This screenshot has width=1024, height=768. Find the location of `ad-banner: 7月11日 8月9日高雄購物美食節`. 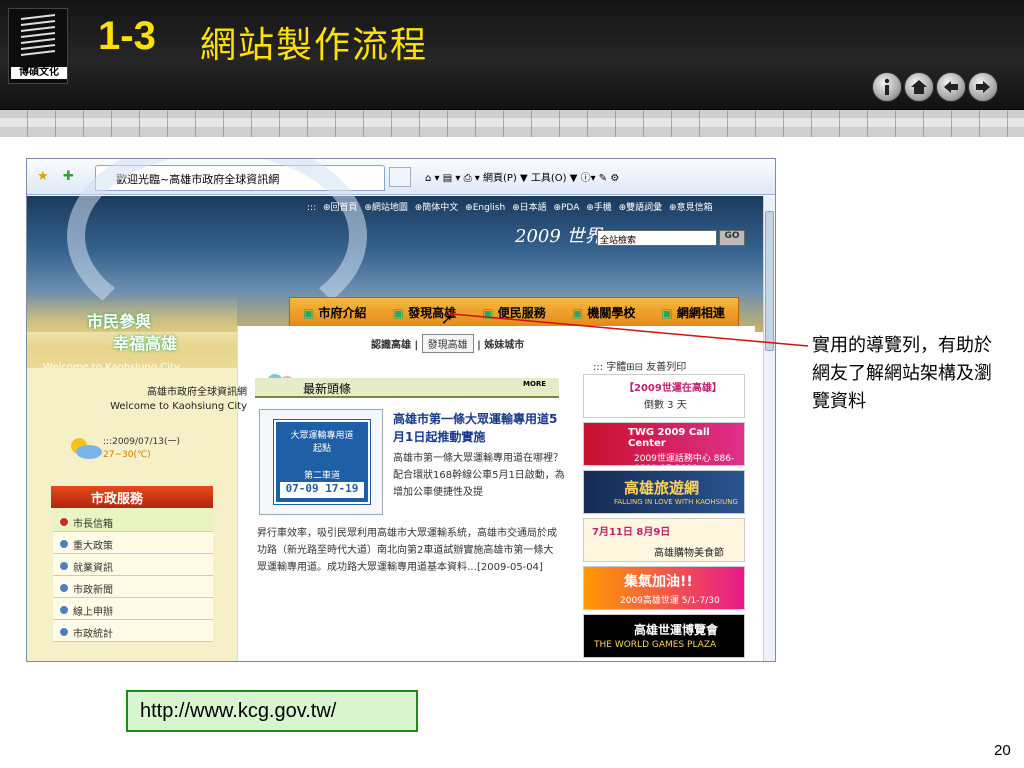

ad-banner: 7月11日 8月9日高雄購物美食節 is located at coordinates (664, 540).